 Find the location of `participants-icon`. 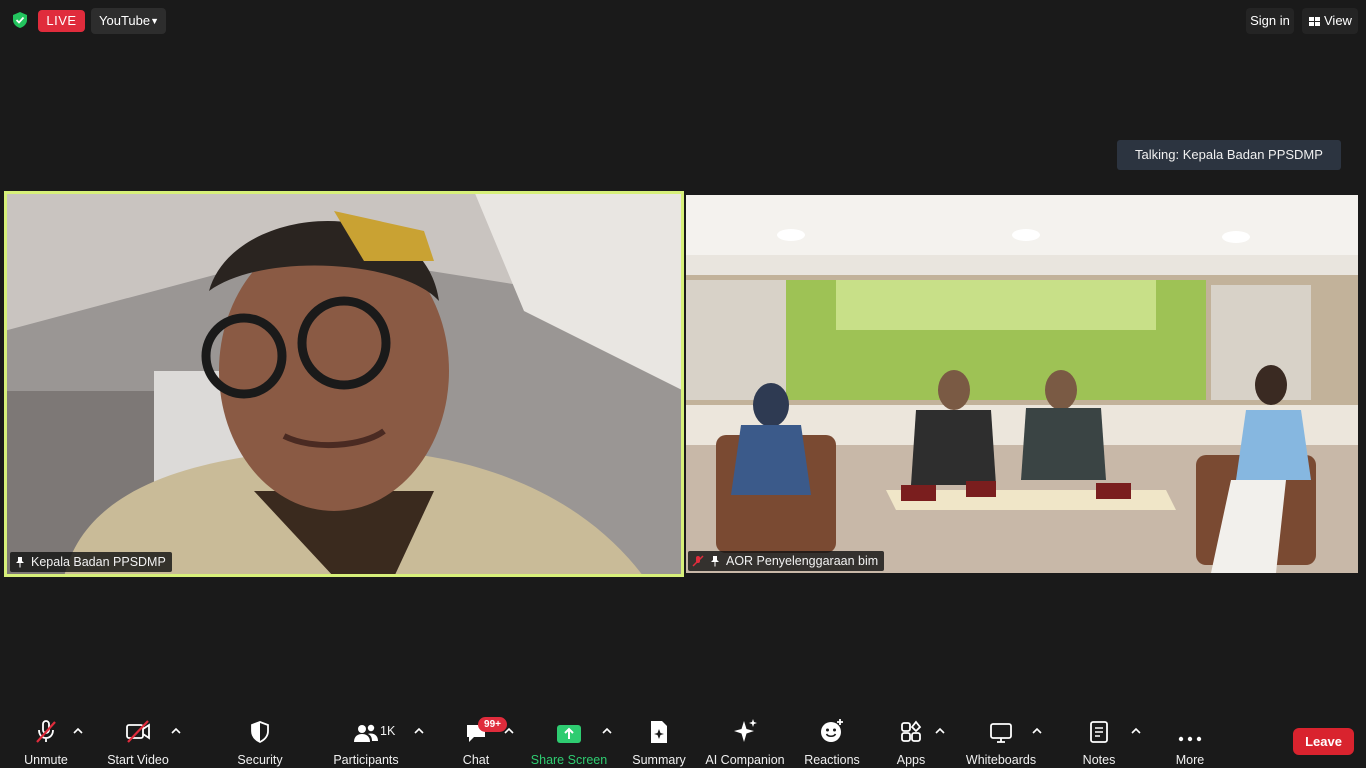

participants-icon is located at coordinates (366, 733).